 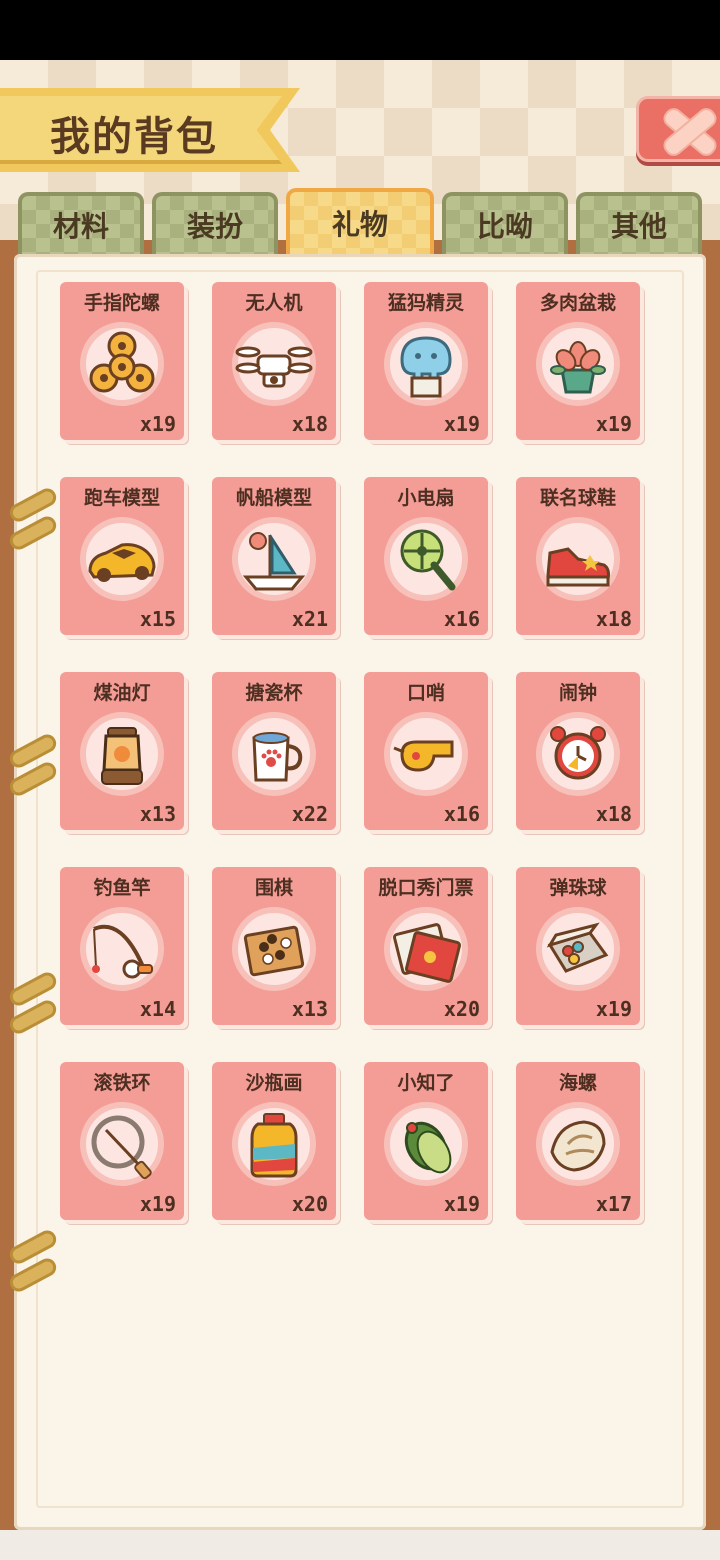 I want to click on item-name: 口哨, so click(x=425, y=693).